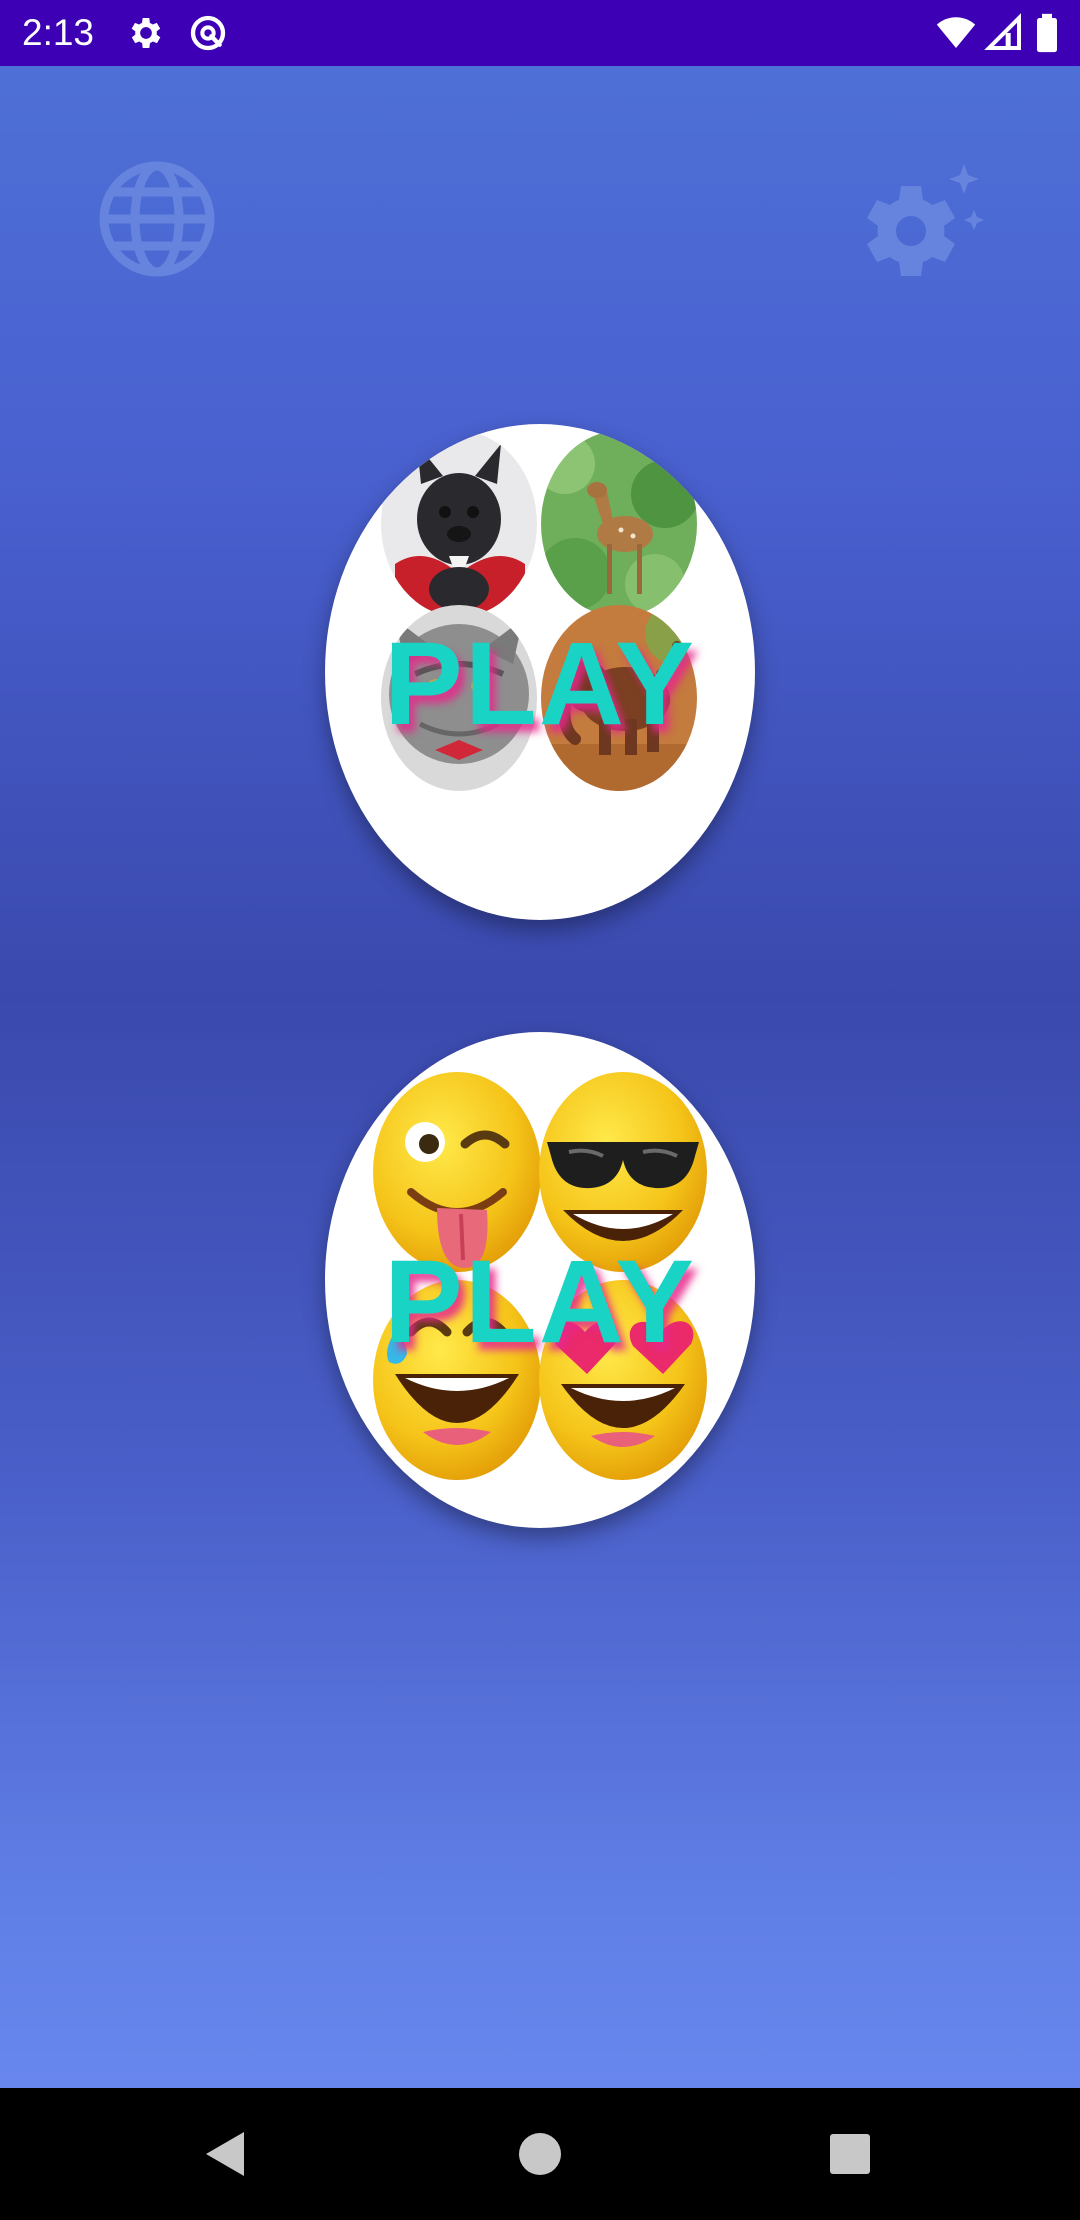 The height and width of the screenshot is (2220, 1080). Describe the element at coordinates (1002, 31) in the screenshot. I see `signal-icon` at that location.